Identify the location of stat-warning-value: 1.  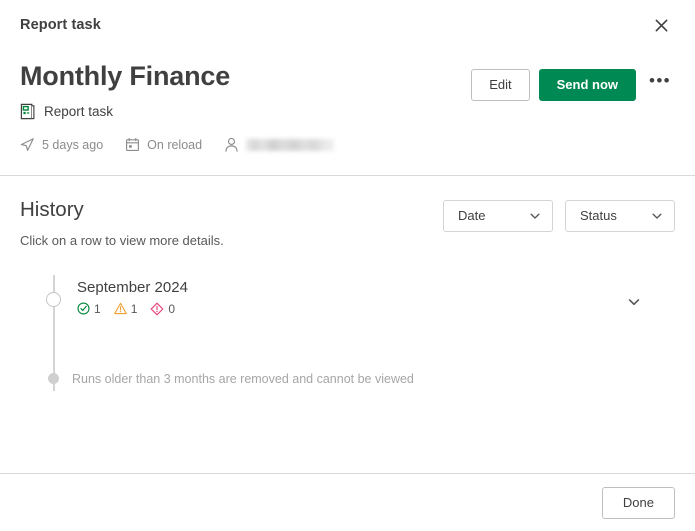
(134, 308).